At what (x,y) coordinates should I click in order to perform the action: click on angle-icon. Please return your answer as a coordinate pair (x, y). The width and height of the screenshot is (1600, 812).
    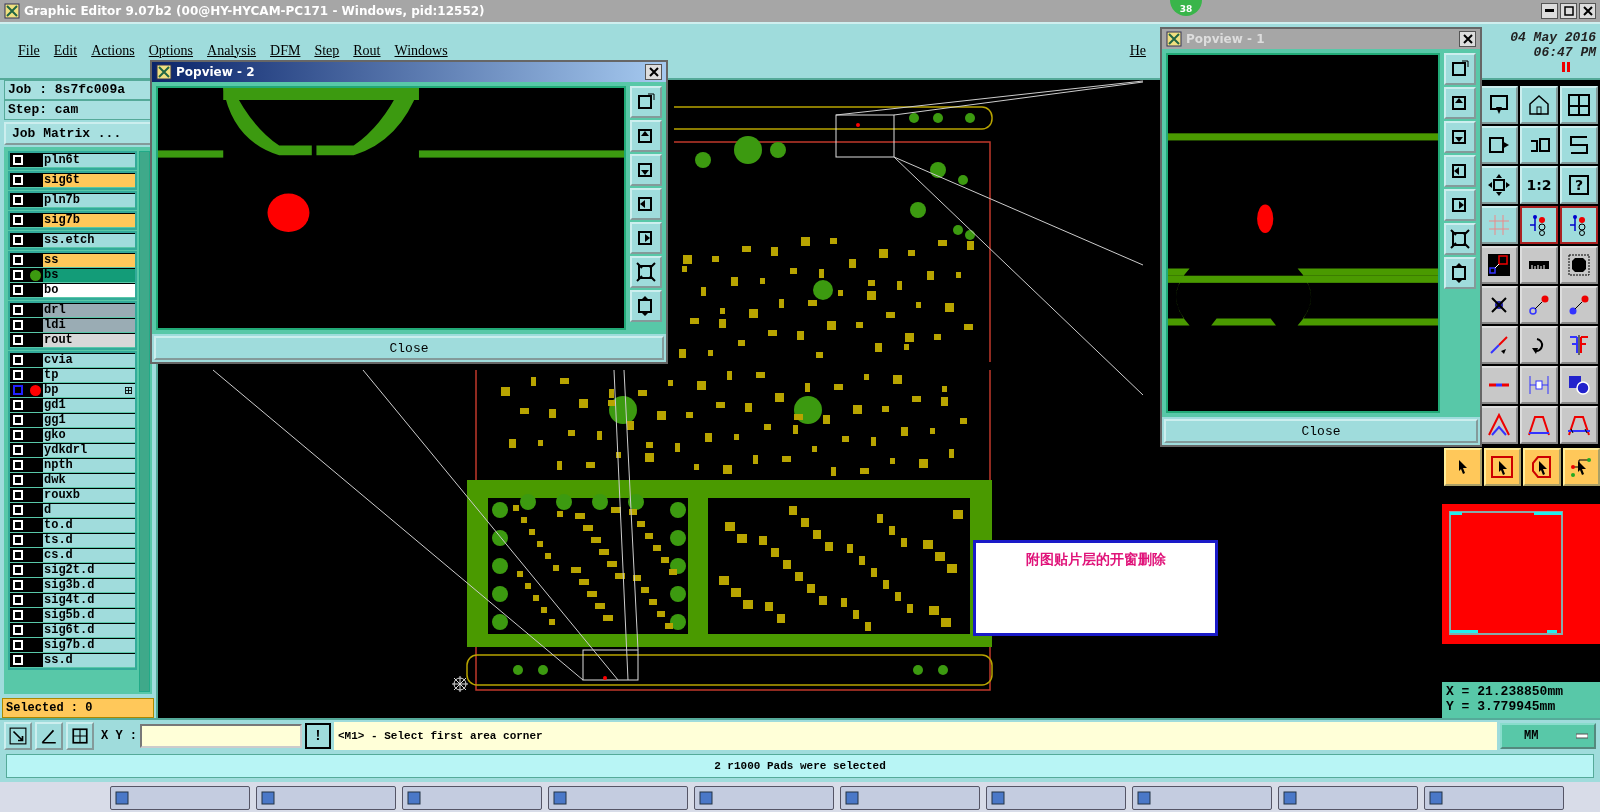
    Looking at the image, I should click on (49, 736).